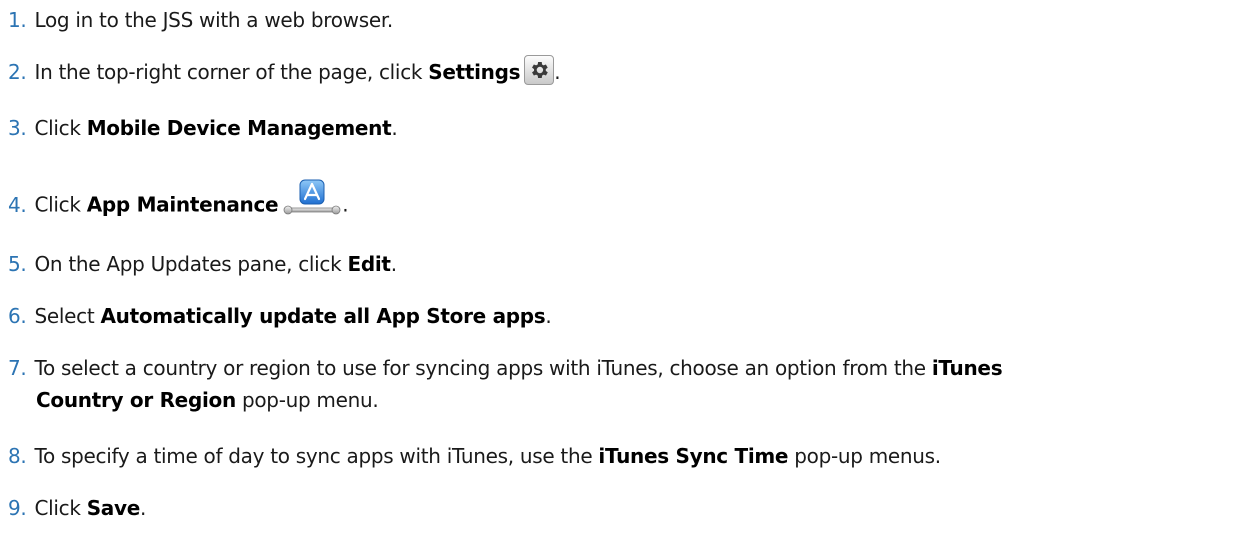  I want to click on step-number: 1., so click(17, 20).